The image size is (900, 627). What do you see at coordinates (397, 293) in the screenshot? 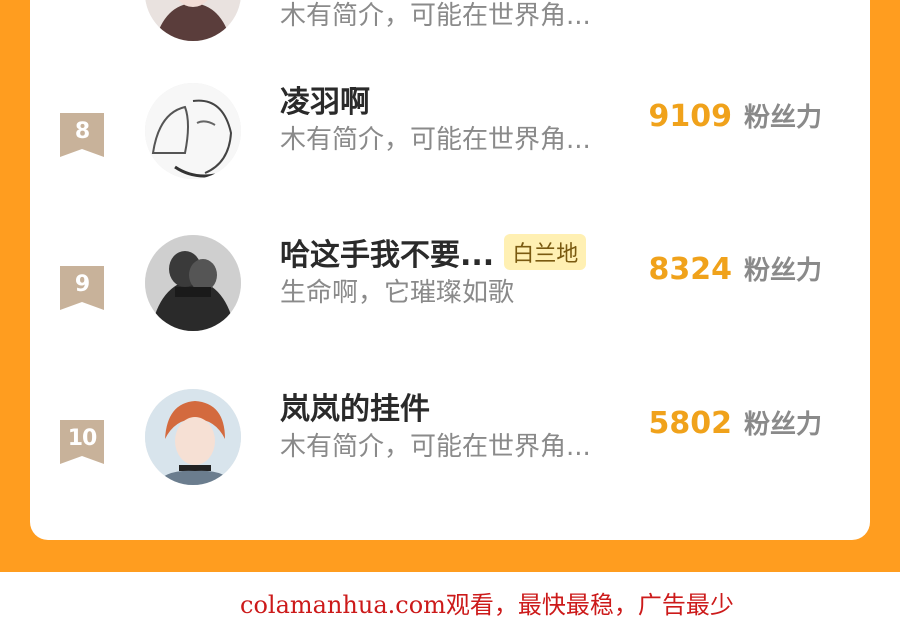
I see `user-bio: 生命啊，它璀璨如歌` at bounding box center [397, 293].